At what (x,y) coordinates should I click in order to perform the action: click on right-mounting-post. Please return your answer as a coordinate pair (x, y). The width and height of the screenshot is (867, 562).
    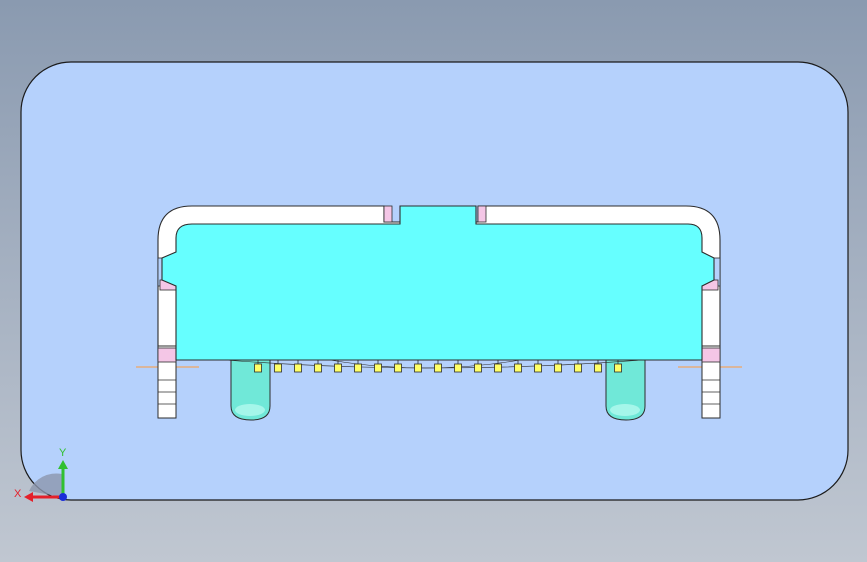
    Looking at the image, I should click on (625, 390).